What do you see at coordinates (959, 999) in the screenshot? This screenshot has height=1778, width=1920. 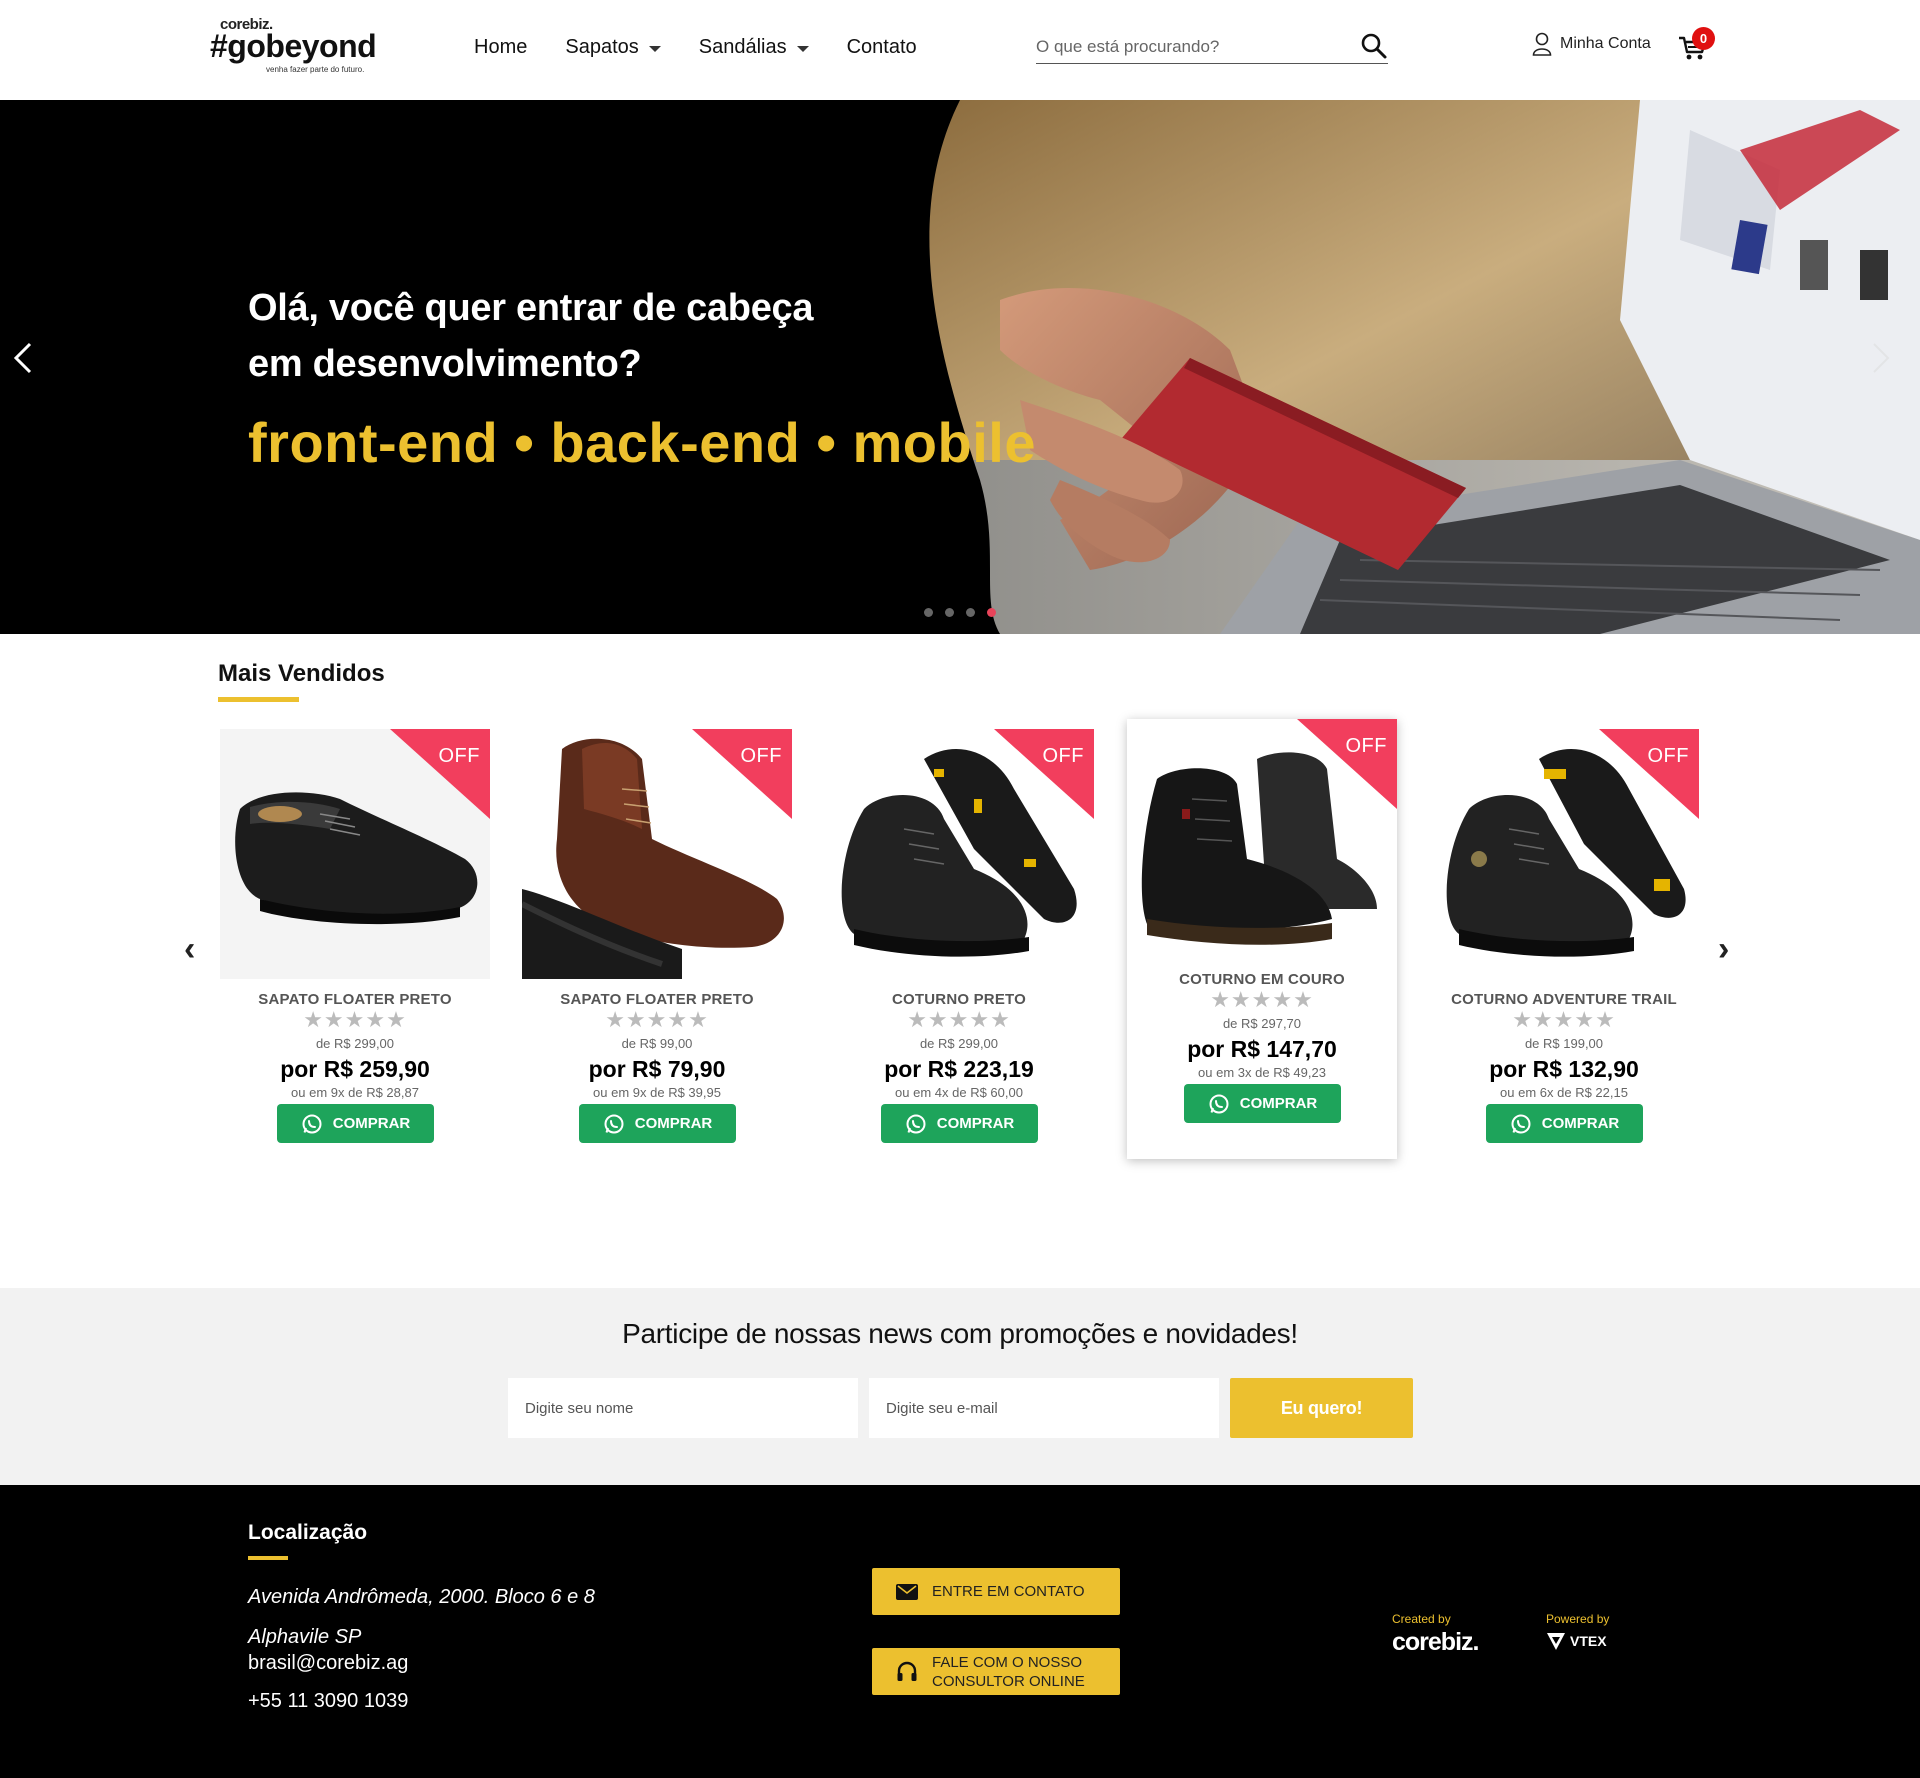 I see `product-name: COTURNO PRETO` at bounding box center [959, 999].